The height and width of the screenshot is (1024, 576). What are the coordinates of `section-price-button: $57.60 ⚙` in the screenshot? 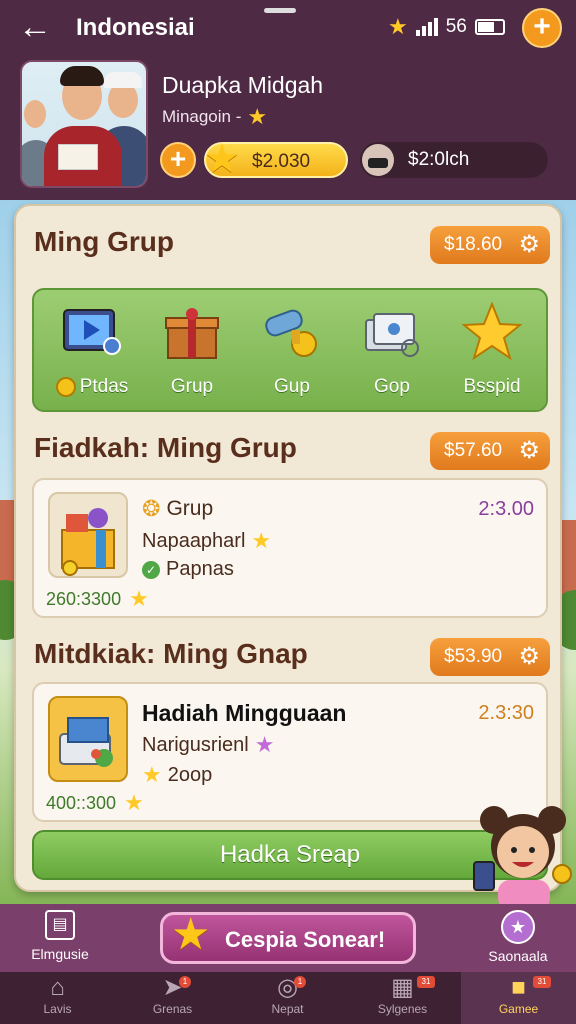 It's located at (490, 451).